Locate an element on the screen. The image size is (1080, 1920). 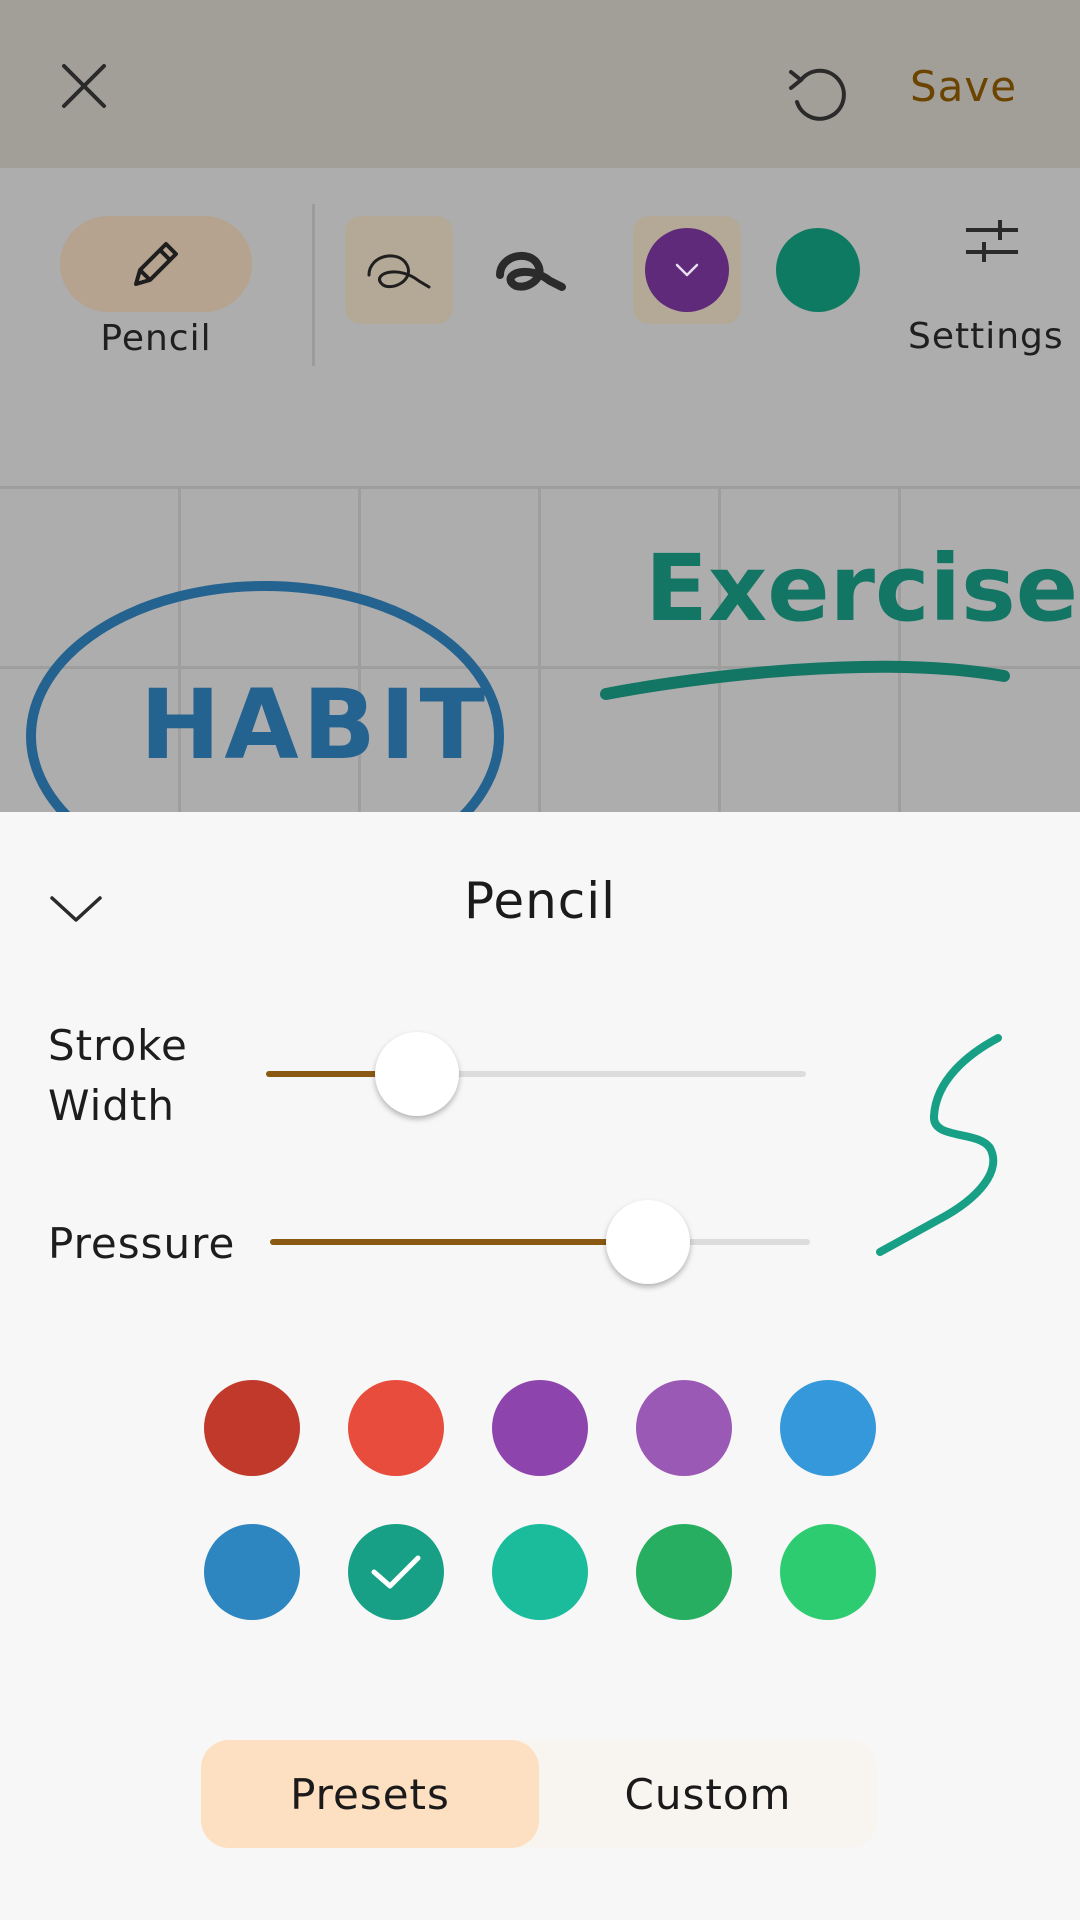
thick-stroke-icon is located at coordinates (531, 271).